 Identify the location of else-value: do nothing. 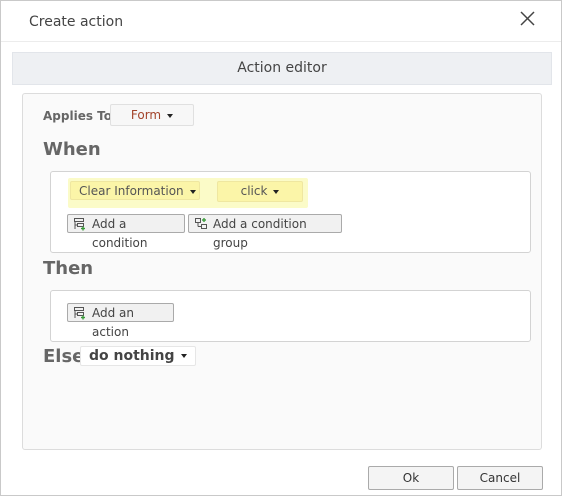
(132, 356).